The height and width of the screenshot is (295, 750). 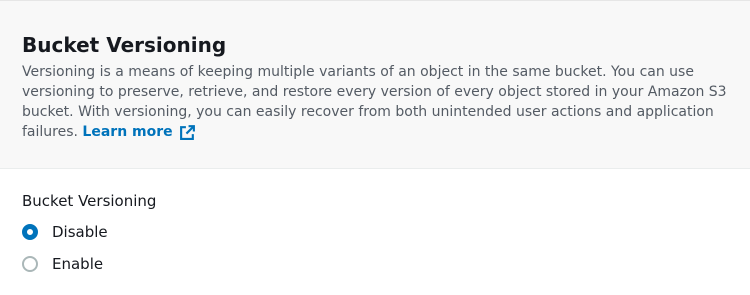 I want to click on versioning-form: Bucket Versioning Disable Enable, so click(x=89, y=232).